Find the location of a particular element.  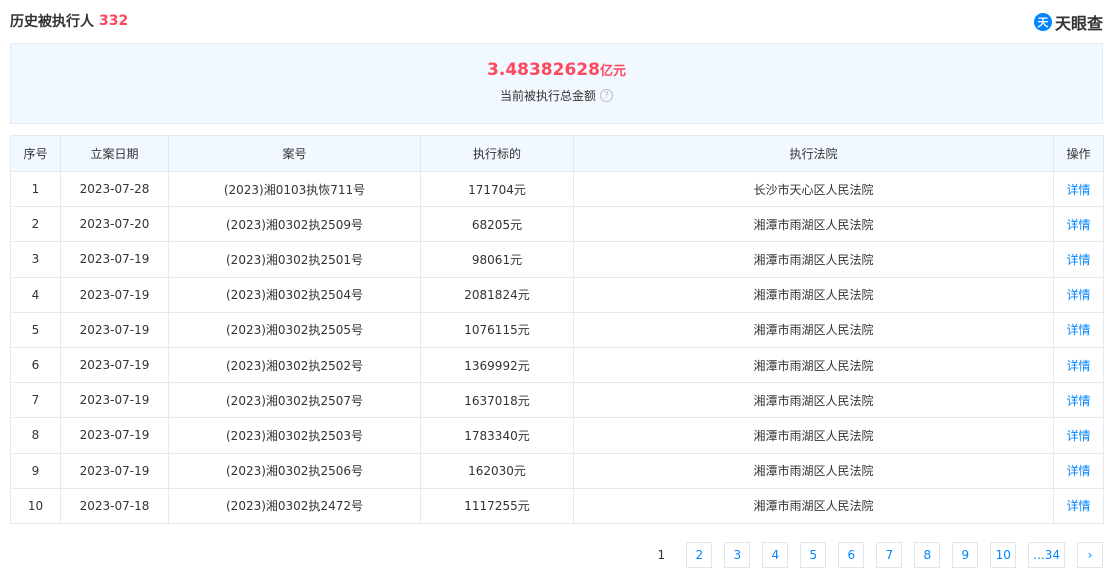

cell-case-number: (2023)湘0302执2509号 is located at coordinates (294, 224).